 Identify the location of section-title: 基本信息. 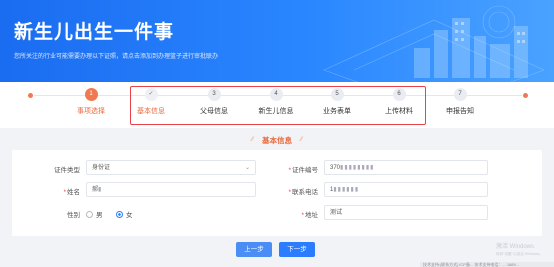
(277, 140).